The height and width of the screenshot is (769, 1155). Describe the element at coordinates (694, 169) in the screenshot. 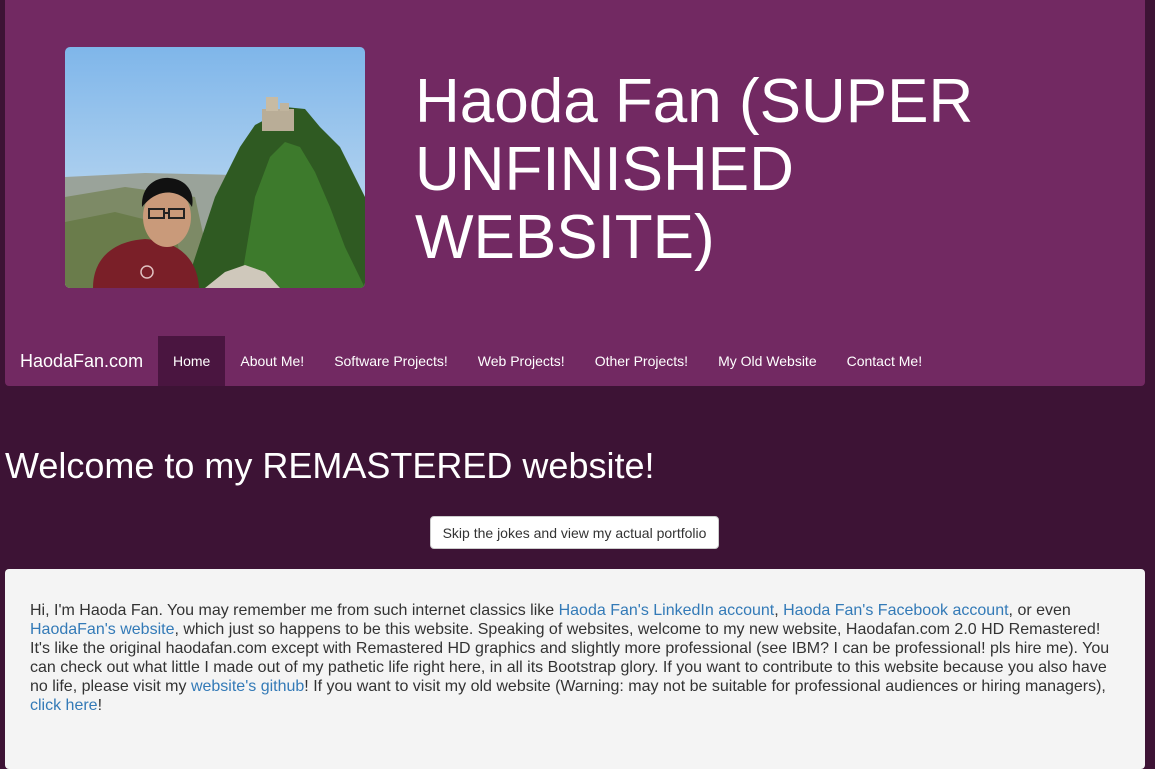

I see `site-title: Haoda Fan (SUPER UNFINISHED WEBSITE)` at that location.